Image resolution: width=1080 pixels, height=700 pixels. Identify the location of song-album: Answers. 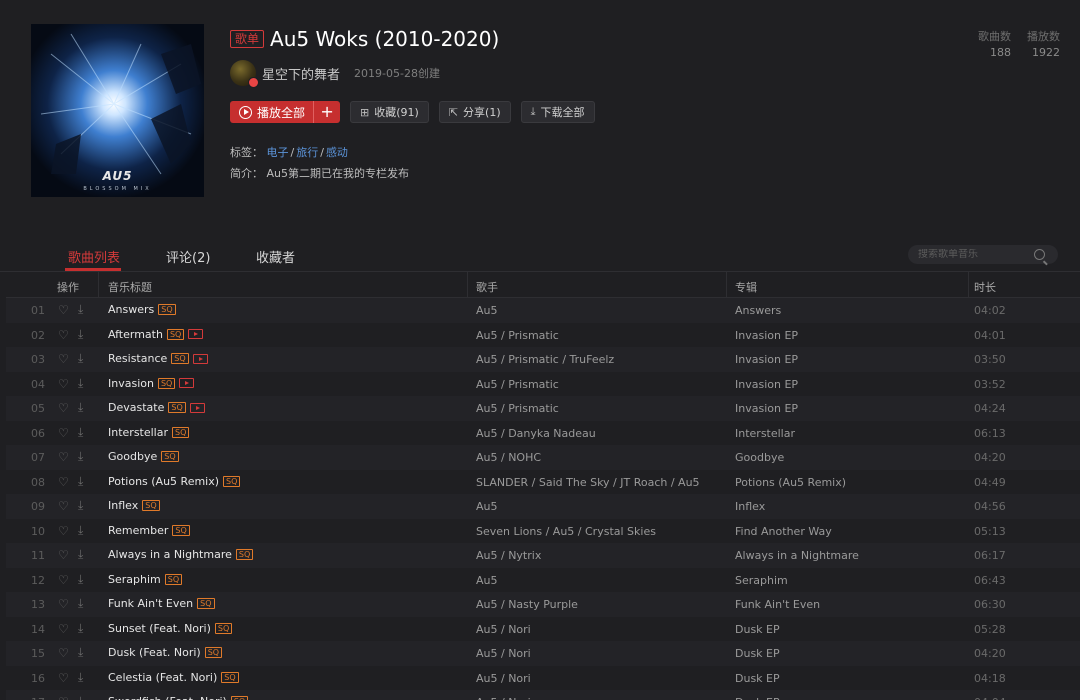
(758, 310).